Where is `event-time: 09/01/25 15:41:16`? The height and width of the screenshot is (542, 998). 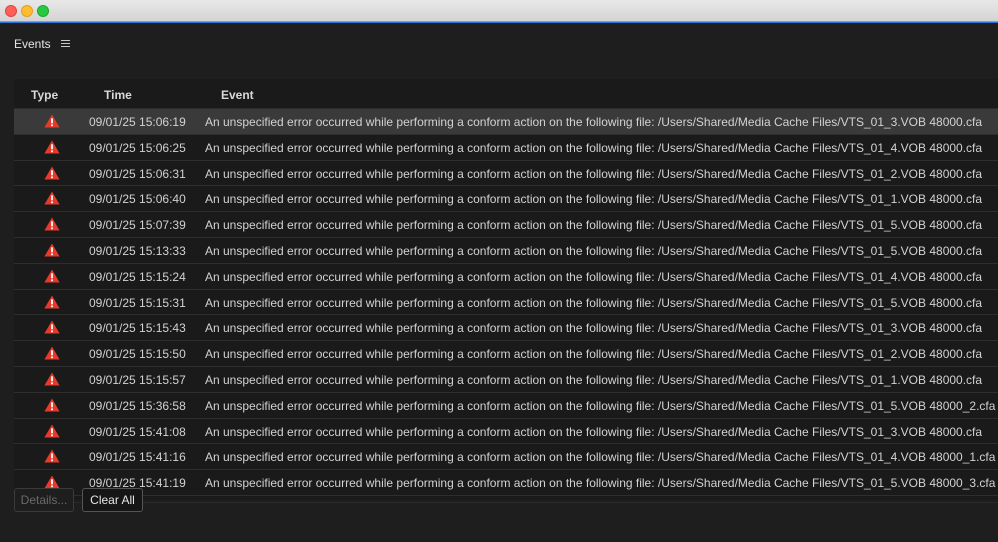 event-time: 09/01/25 15:41:16 is located at coordinates (137, 457).